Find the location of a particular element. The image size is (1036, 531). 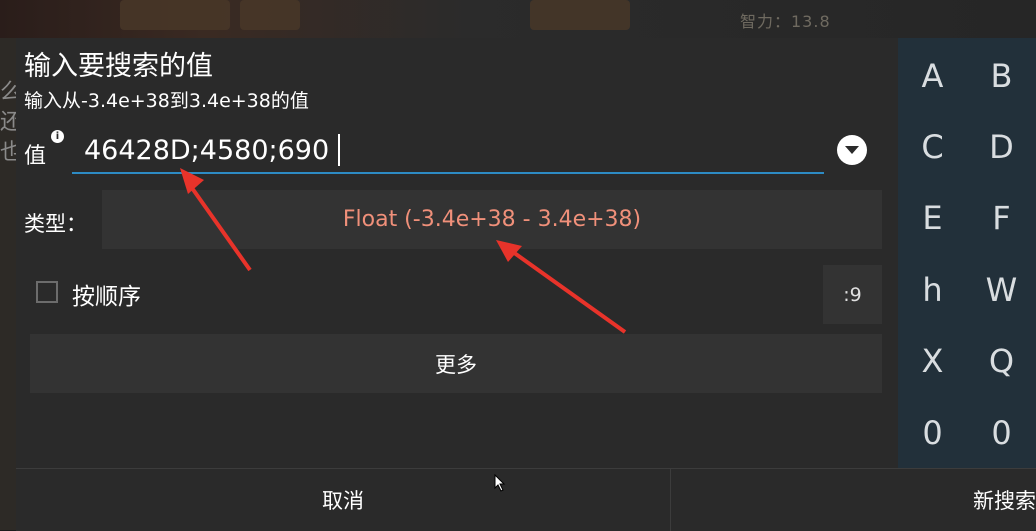

hex-keypad: A B C D E F h W X Q 0 0 is located at coordinates (967, 253).